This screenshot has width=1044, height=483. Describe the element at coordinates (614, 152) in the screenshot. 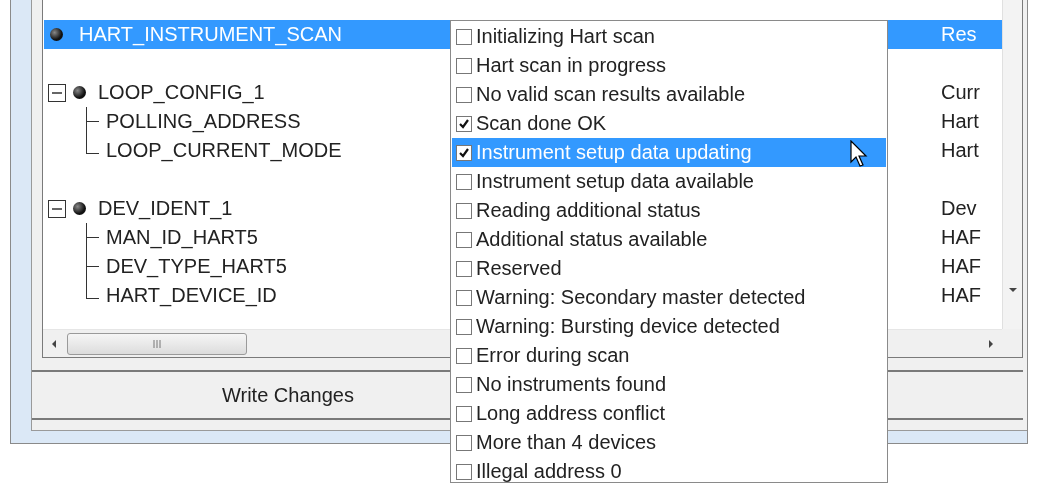

I see `item-label: Instrument setup data updating` at that location.